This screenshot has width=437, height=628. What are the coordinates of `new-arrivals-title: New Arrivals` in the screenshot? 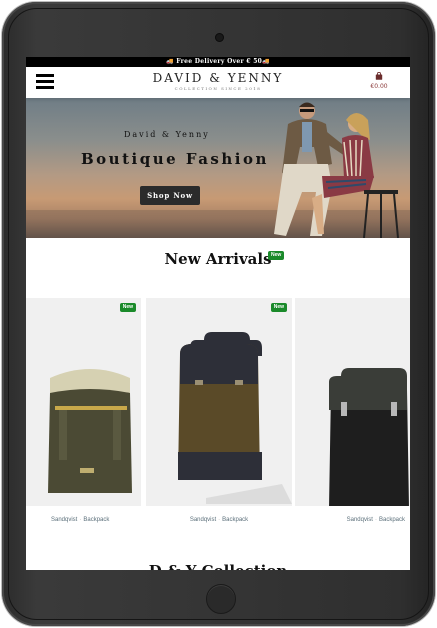 It's located at (218, 259).